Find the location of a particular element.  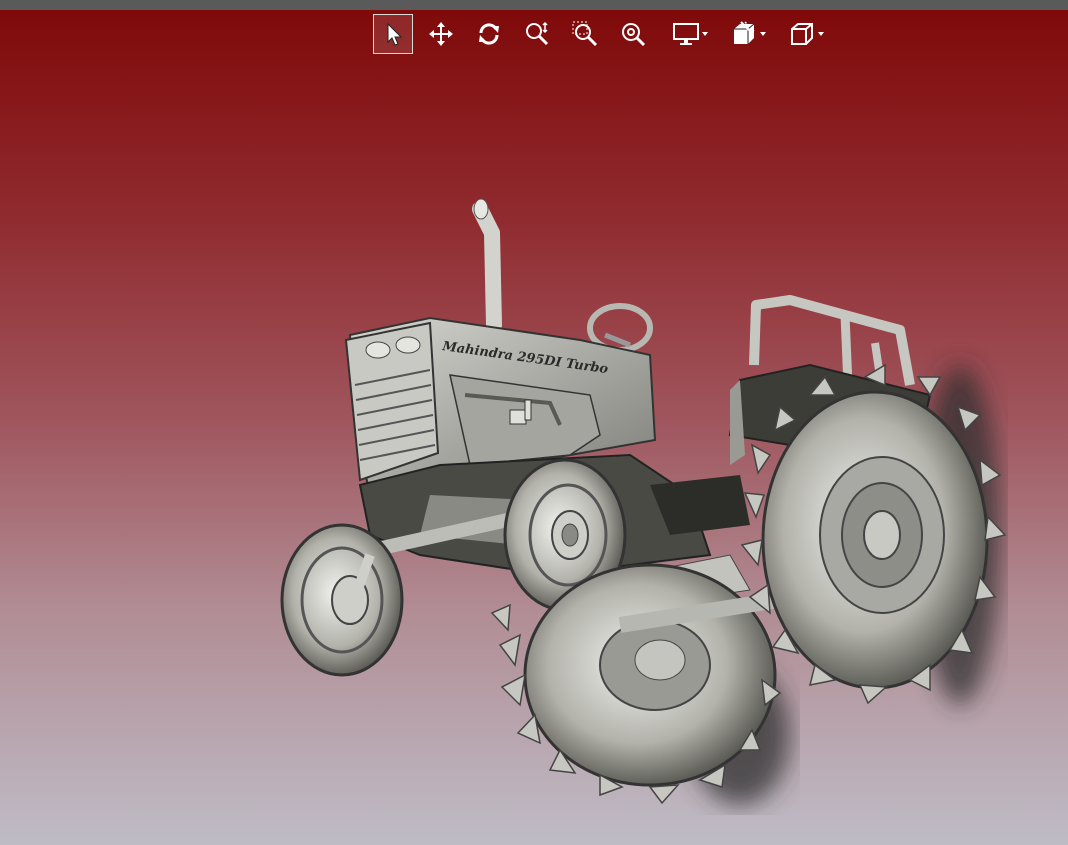

view-toolbar is located at coordinates (604, 34).